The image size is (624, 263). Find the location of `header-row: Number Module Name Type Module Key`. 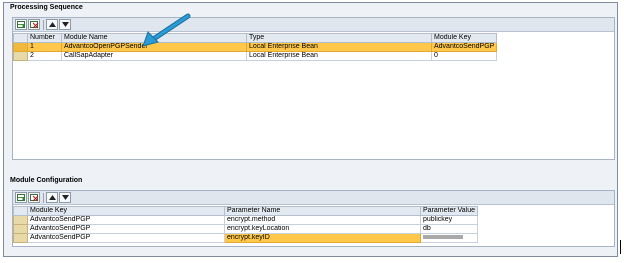

header-row: Number Module Name Type Module Key is located at coordinates (255, 38).